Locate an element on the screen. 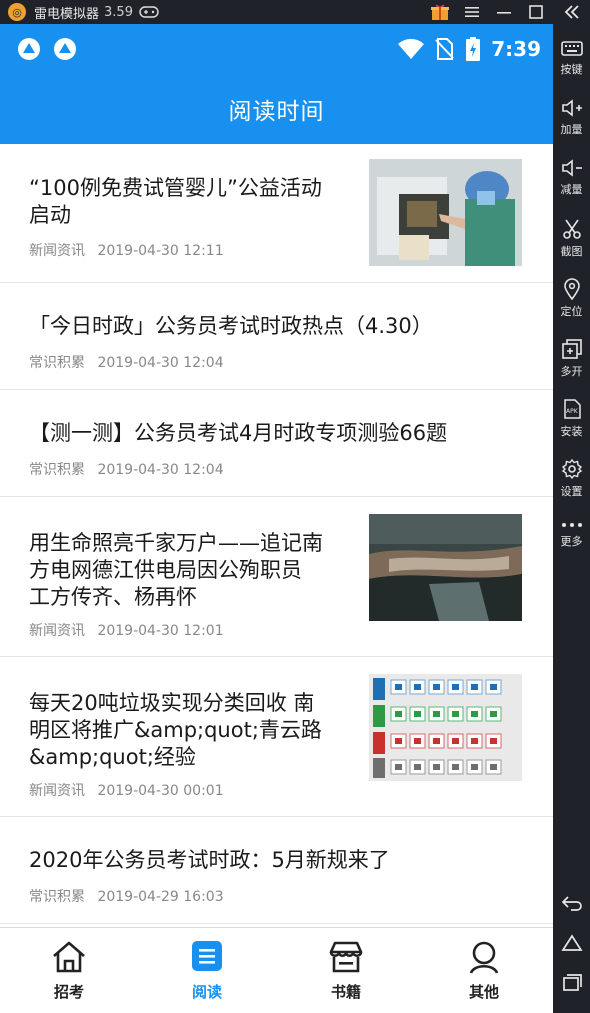 Image resolution: width=590 pixels, height=1013 pixels. article-title-line: 【测一测】公务员考试4月时政专项测验66题 is located at coordinates (238, 433).